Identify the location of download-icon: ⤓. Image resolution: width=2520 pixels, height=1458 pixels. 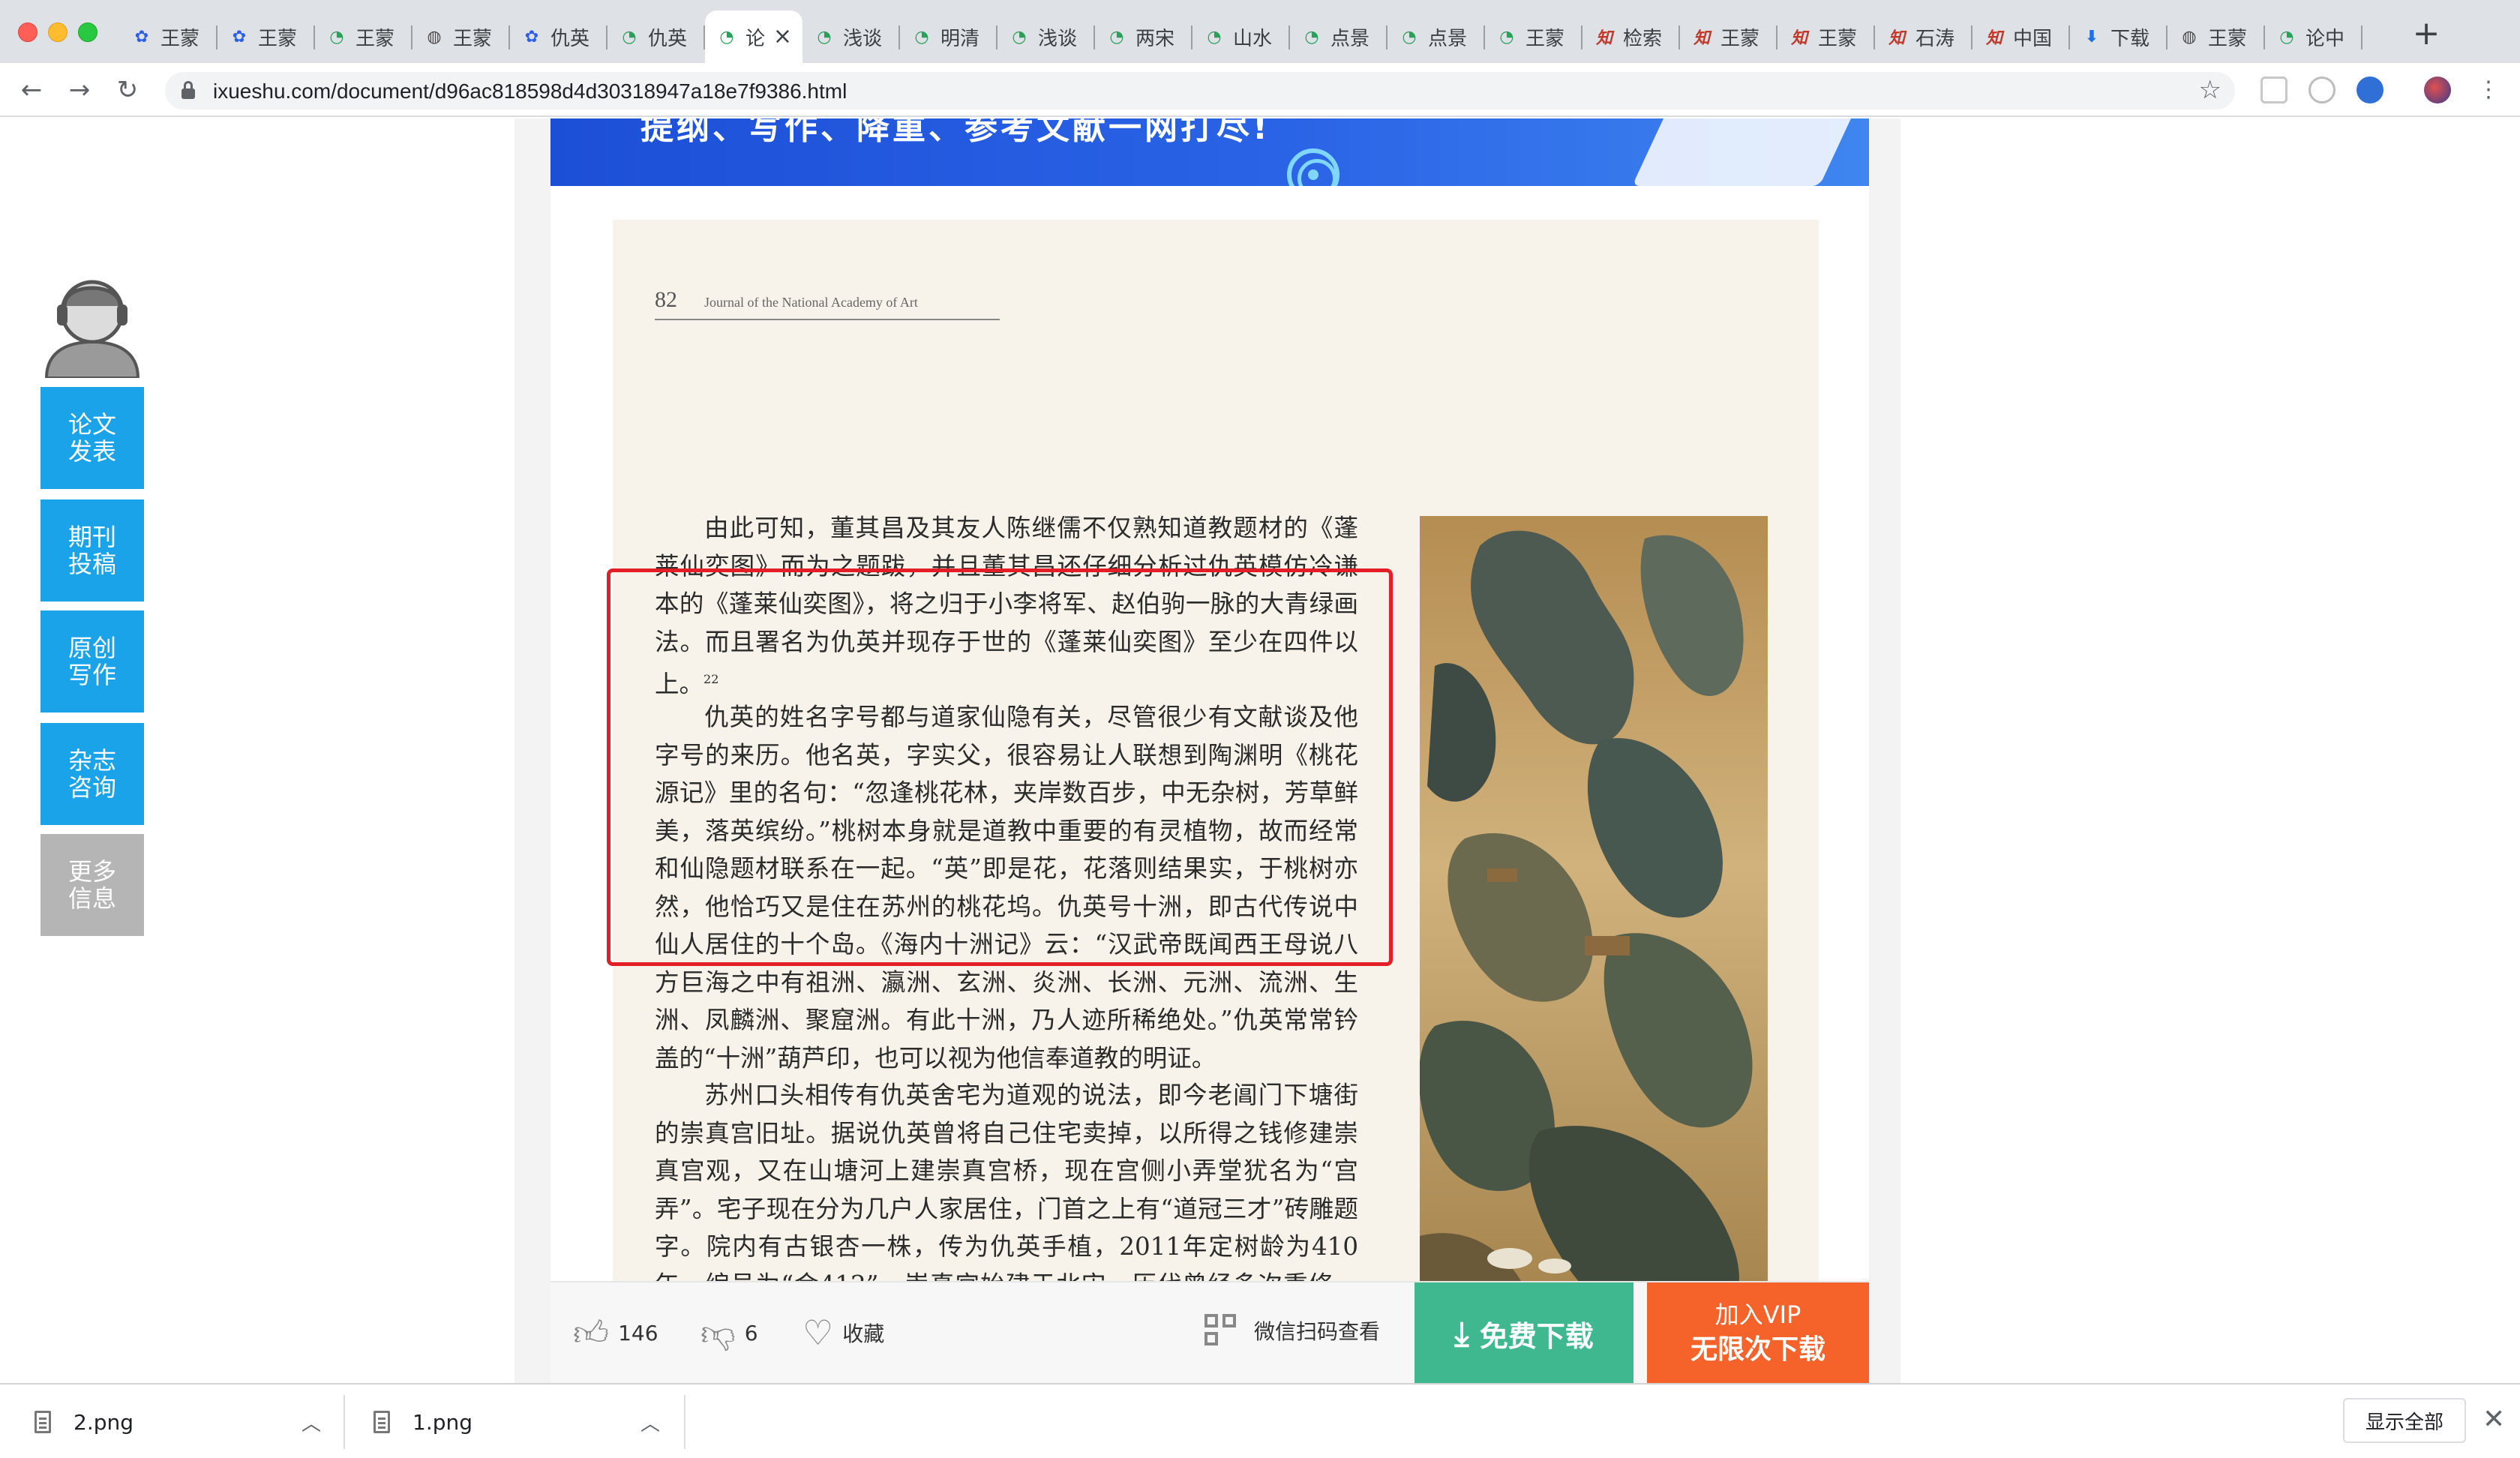
(1461, 1333).